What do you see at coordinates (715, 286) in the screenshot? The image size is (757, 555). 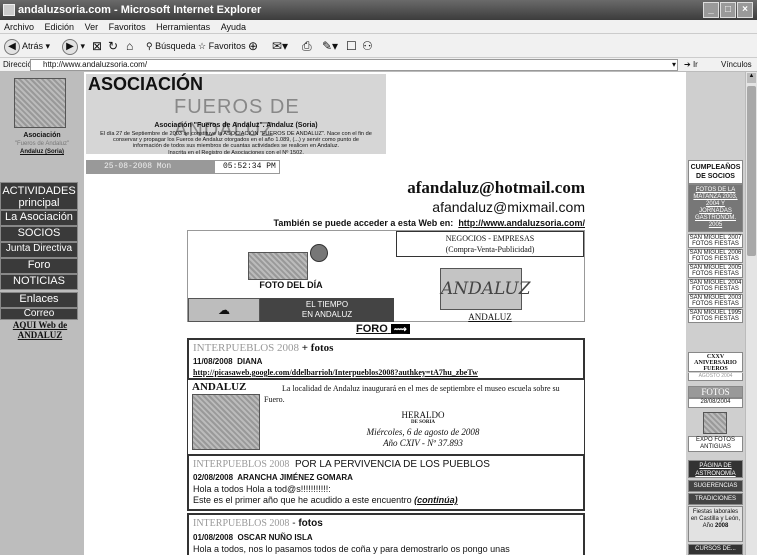 I see `san-miguel-2004-link: SAN MIGUEL 2004 FOTOS FIESTAS` at bounding box center [715, 286].